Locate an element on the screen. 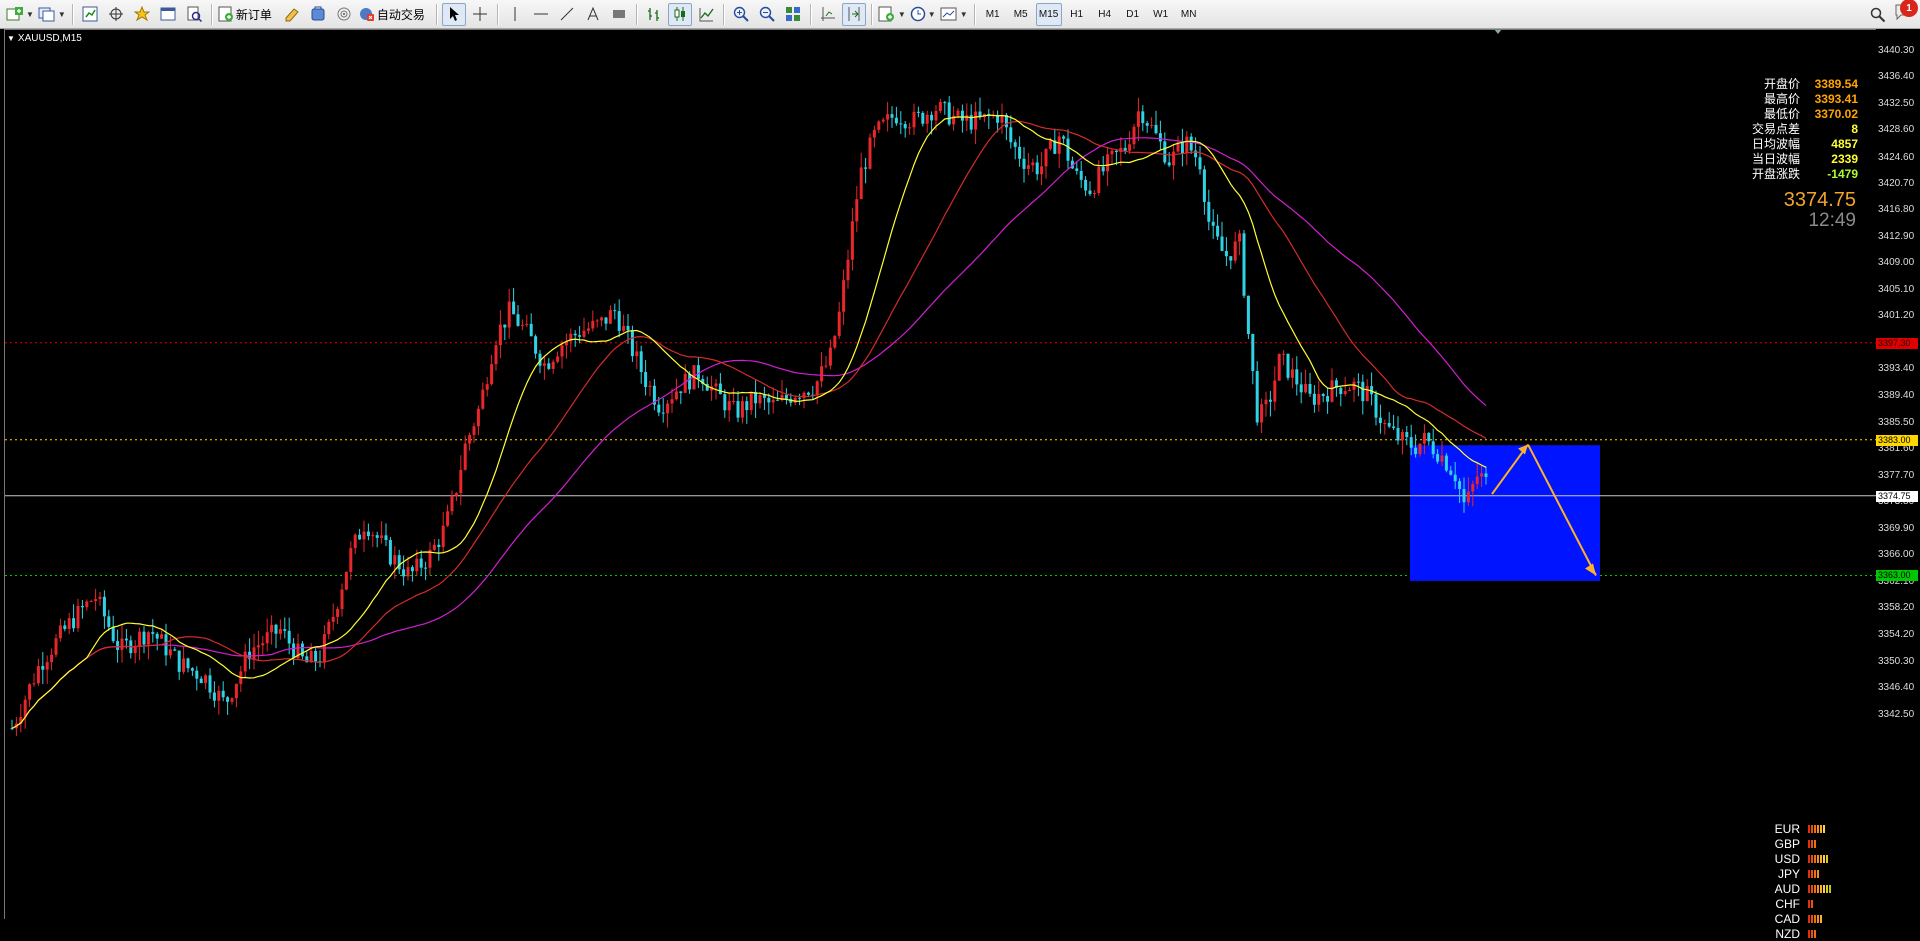 Image resolution: width=1920 pixels, height=941 pixels. horizontal-line-icon is located at coordinates (540, 14).